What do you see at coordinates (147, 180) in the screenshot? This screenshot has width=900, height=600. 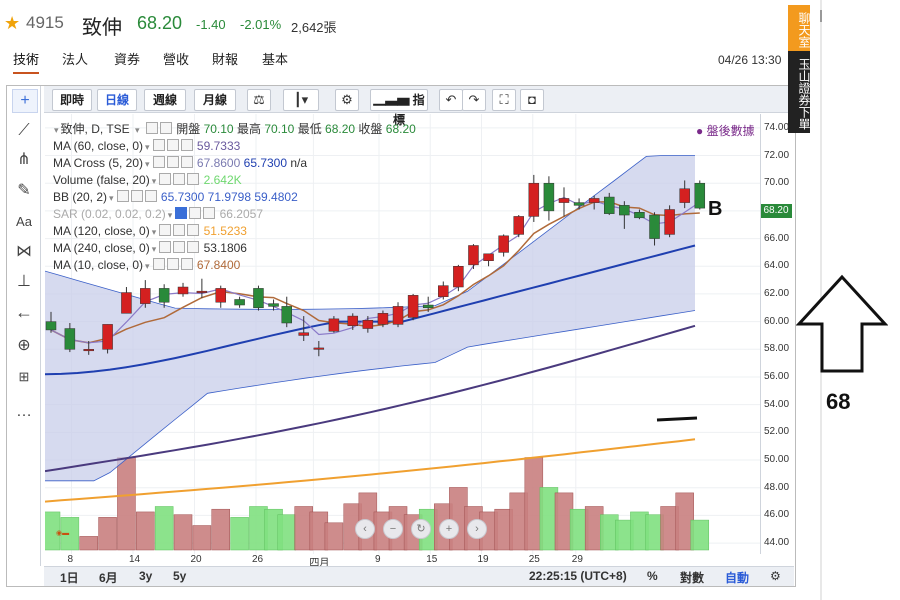 I see `study-volume: Volume (false, 20) ▾ 2.642K` at bounding box center [147, 180].